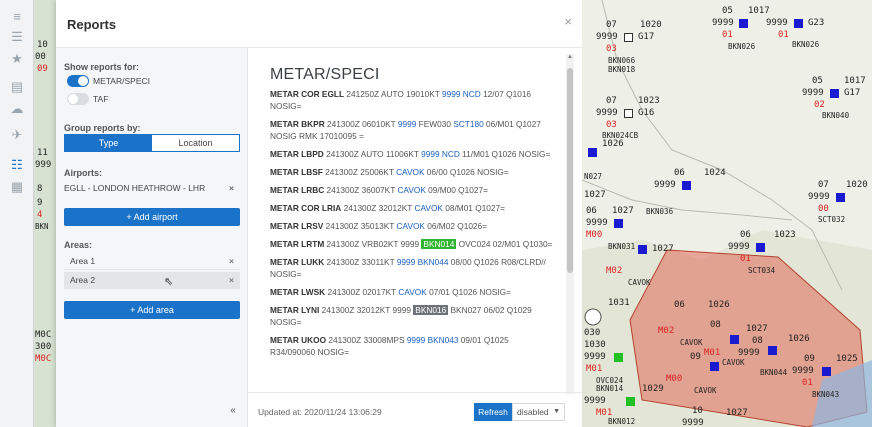 Image resolution: width=872 pixels, height=427 pixels. Describe the element at coordinates (691, 342) in the screenshot. I see `station-label: CAVOK` at that location.